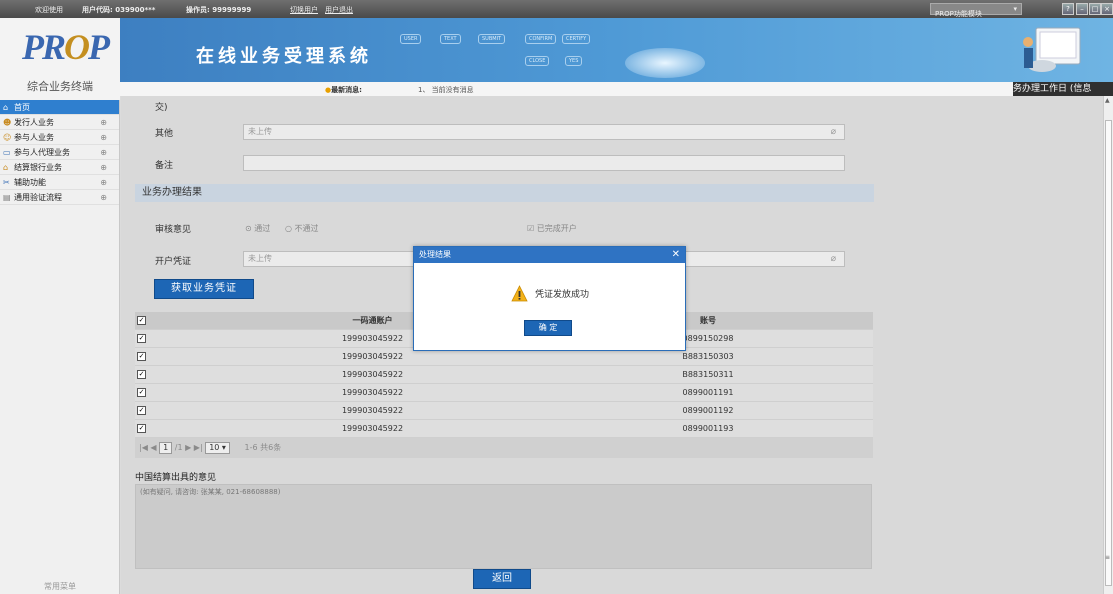 The width and height of the screenshot is (1113, 594). What do you see at coordinates (1068, 9) in the screenshot?
I see `help-icon: ?` at bounding box center [1068, 9].